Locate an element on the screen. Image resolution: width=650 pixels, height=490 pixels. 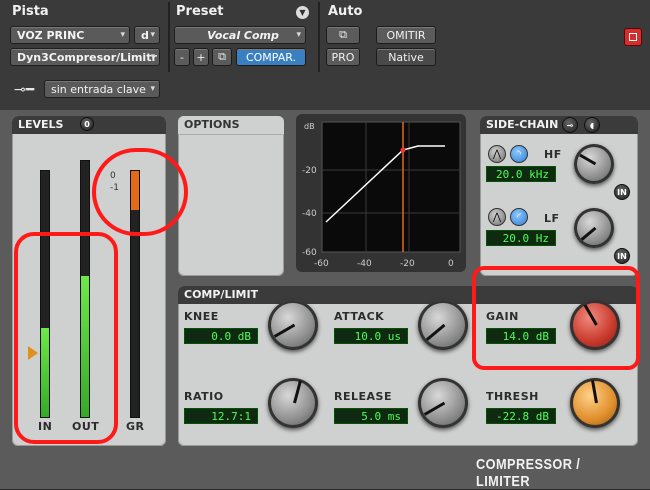
native-button: Native is located at coordinates (406, 57).